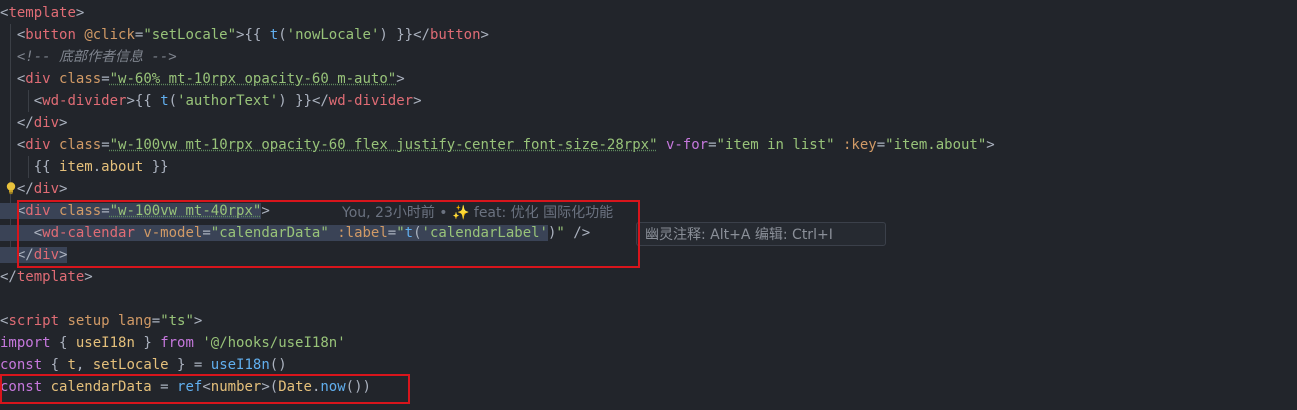 Image resolution: width=1297 pixels, height=410 pixels. What do you see at coordinates (122, 167) in the screenshot?
I see `code-token: about` at bounding box center [122, 167].